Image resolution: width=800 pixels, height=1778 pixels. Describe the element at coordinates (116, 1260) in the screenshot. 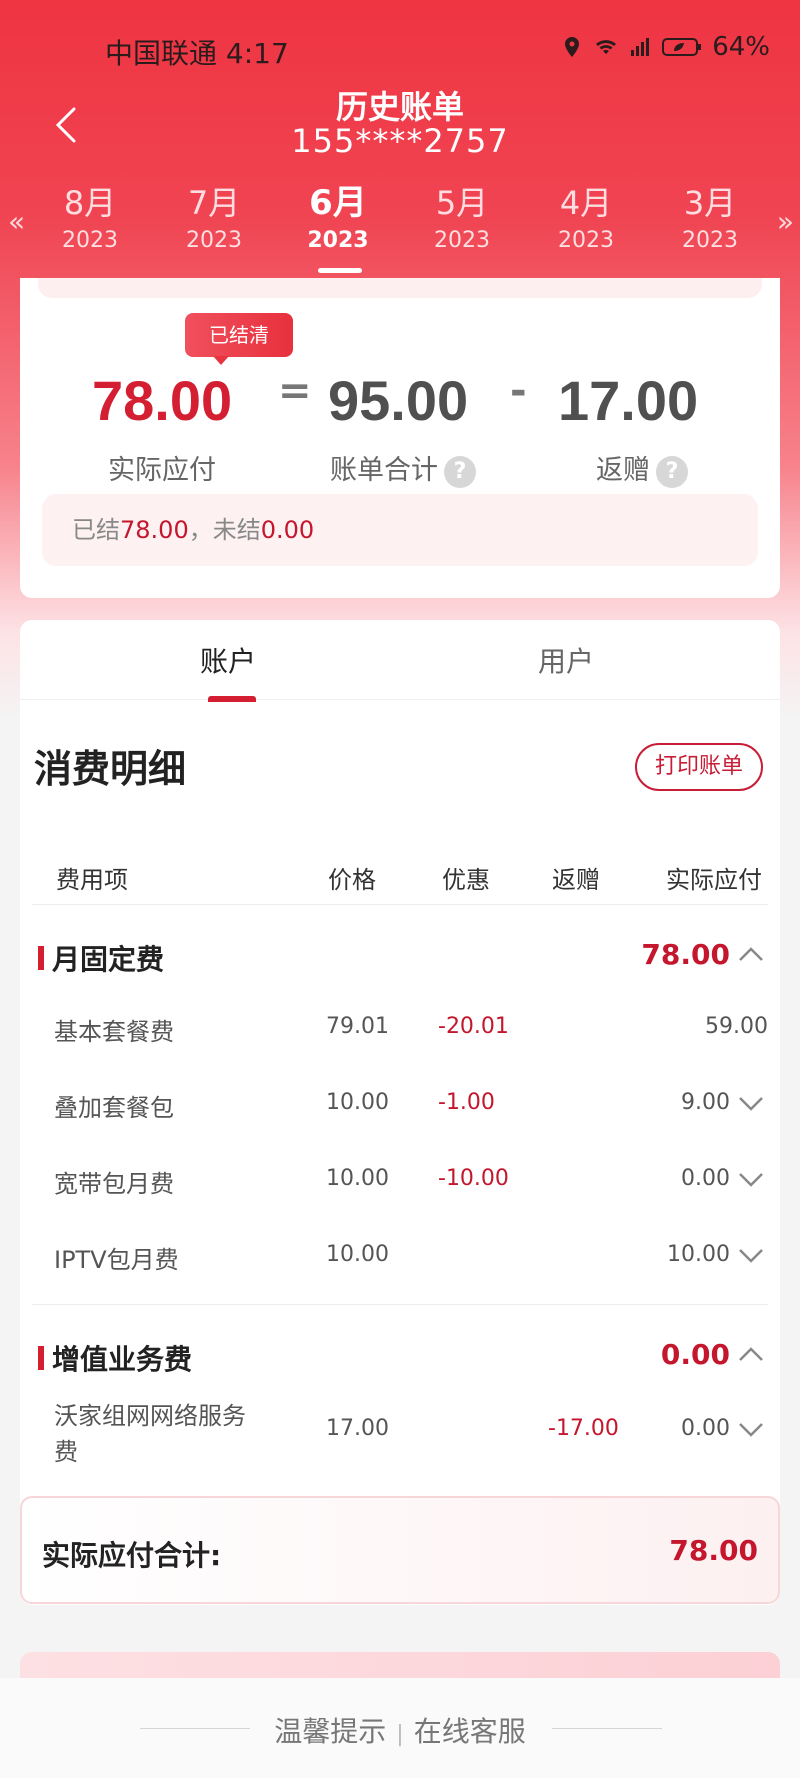

I see `row-name: IPTV包月费` at that location.